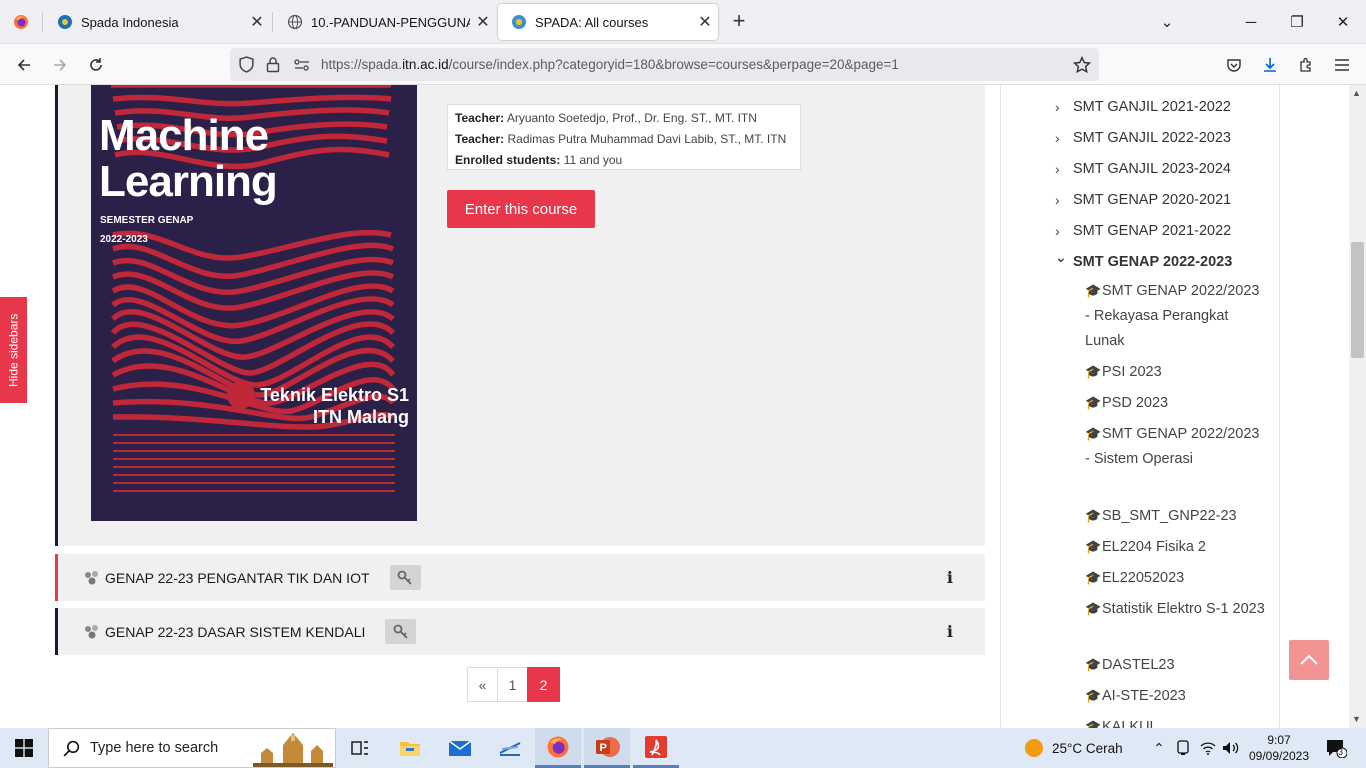 The height and width of the screenshot is (768, 1366). What do you see at coordinates (1234, 65) in the screenshot?
I see `pocket-icon` at bounding box center [1234, 65].